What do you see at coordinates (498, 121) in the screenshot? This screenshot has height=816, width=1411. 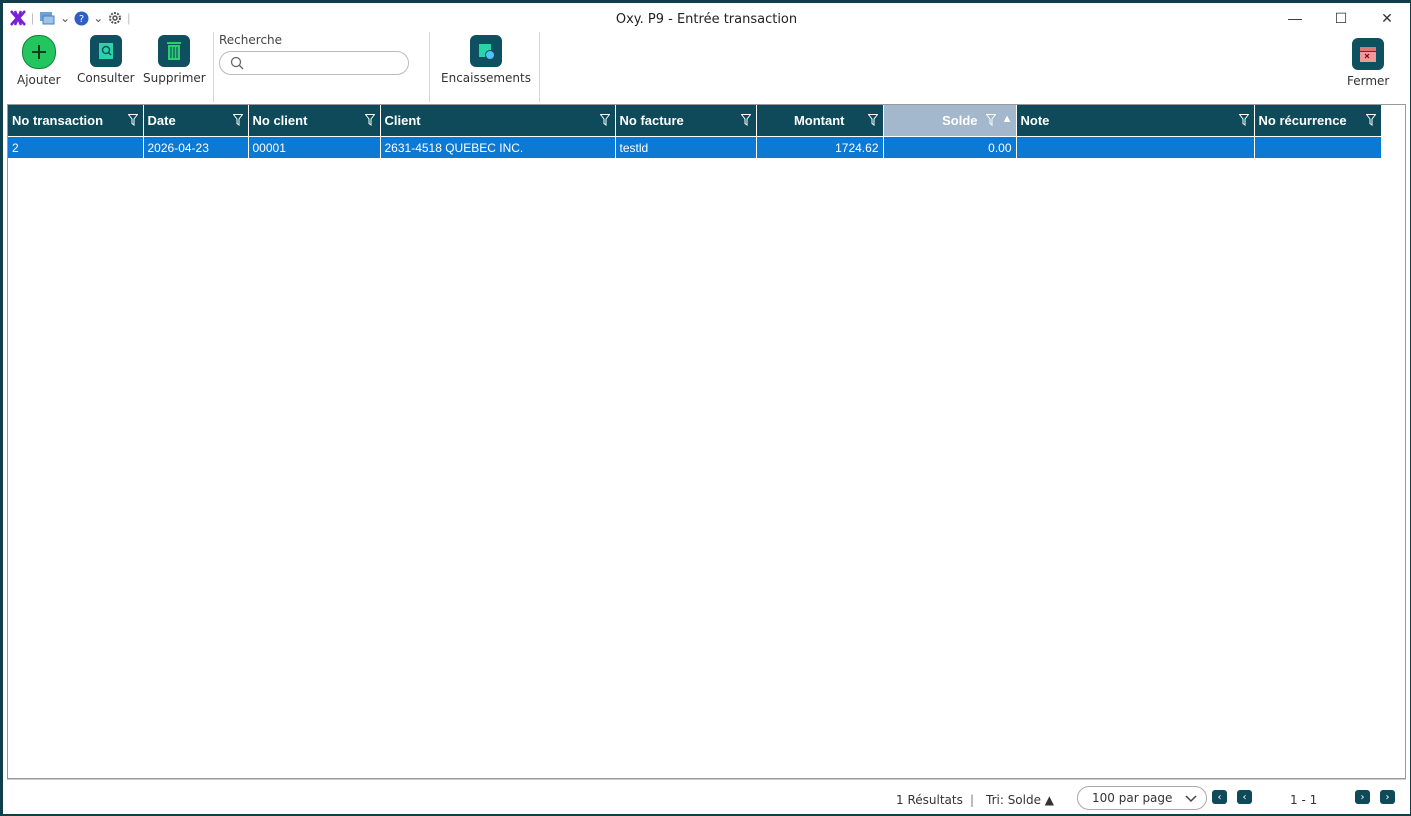 I see `column-header-client: Client` at bounding box center [498, 121].